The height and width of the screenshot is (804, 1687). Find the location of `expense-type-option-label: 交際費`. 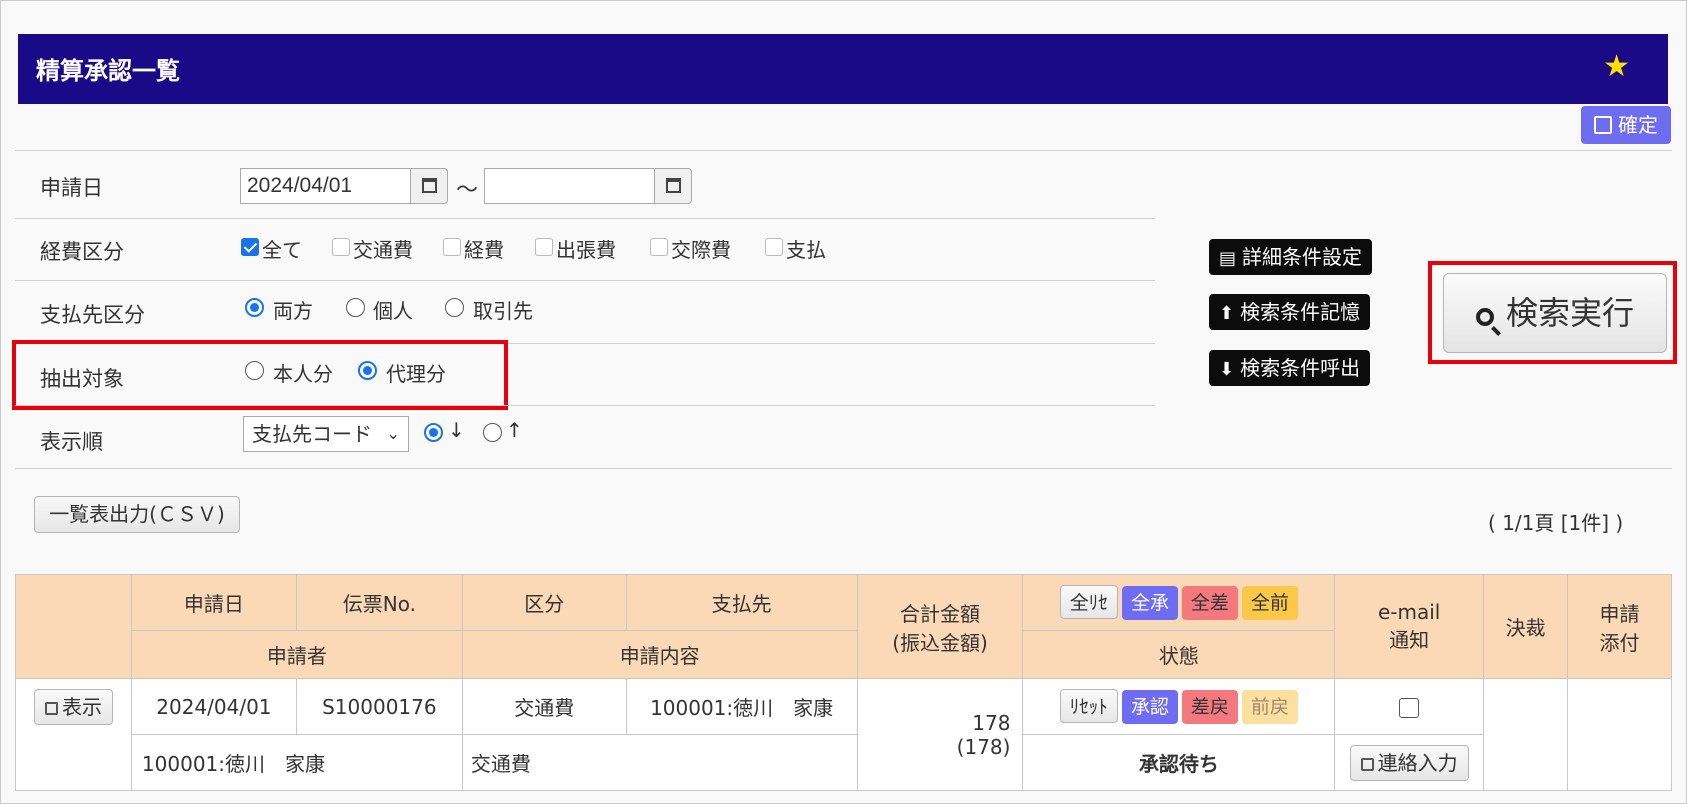

expense-type-option-label: 交際費 is located at coordinates (701, 250).